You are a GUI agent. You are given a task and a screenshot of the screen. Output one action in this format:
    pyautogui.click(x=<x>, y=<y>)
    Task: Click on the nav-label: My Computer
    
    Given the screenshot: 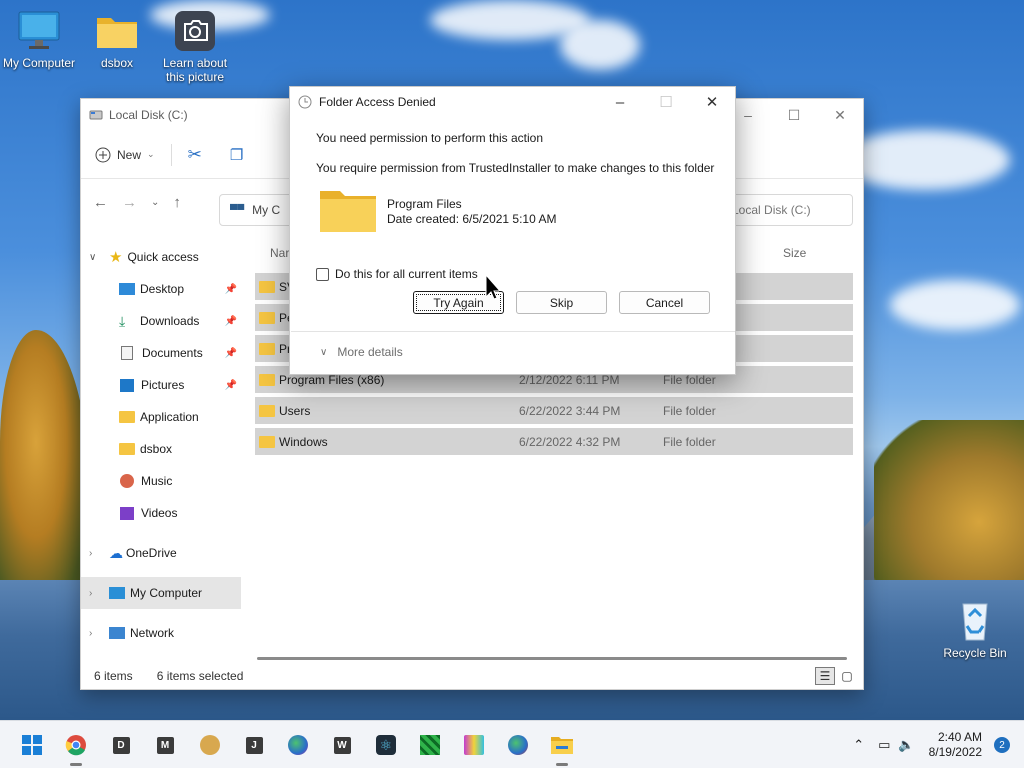 What is the action you would take?
    pyautogui.click(x=166, y=593)
    